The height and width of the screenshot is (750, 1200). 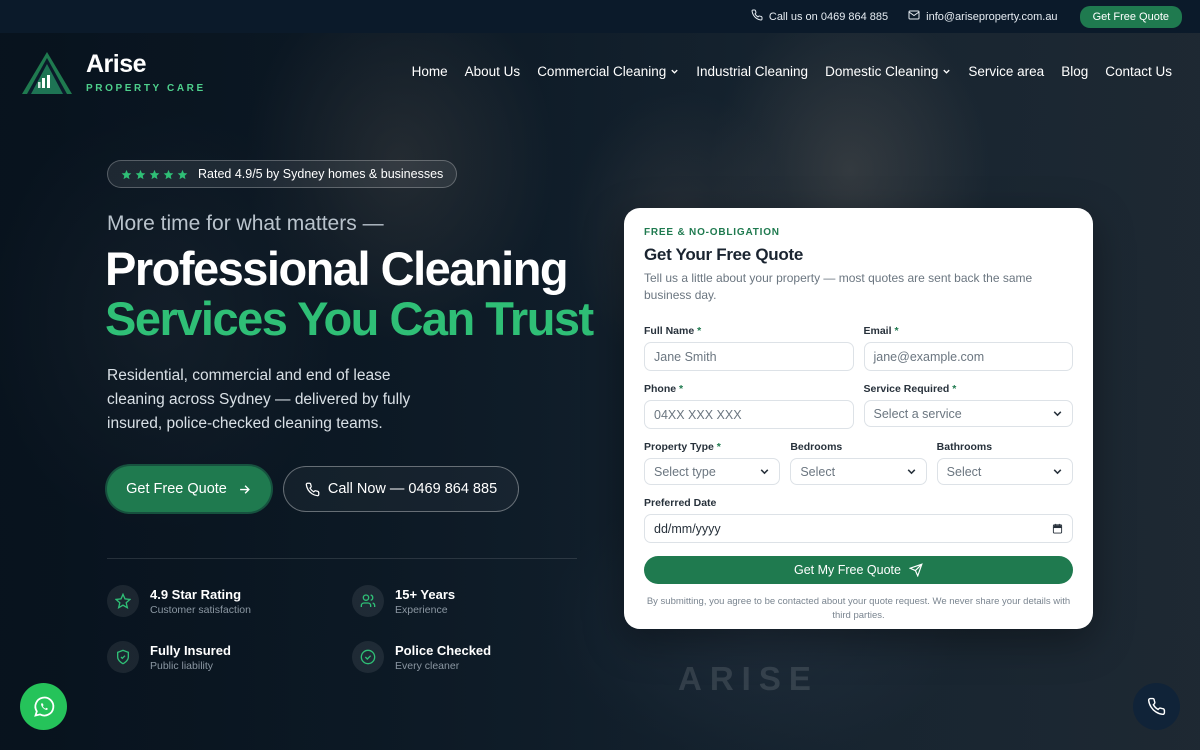 I want to click on arrow-right-icon, so click(x=245, y=489).